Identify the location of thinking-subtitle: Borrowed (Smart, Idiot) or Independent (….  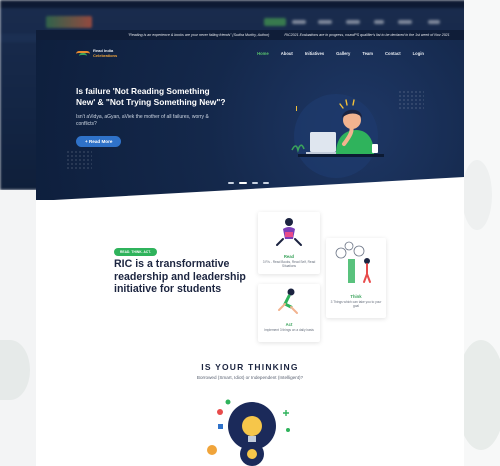
(250, 377).